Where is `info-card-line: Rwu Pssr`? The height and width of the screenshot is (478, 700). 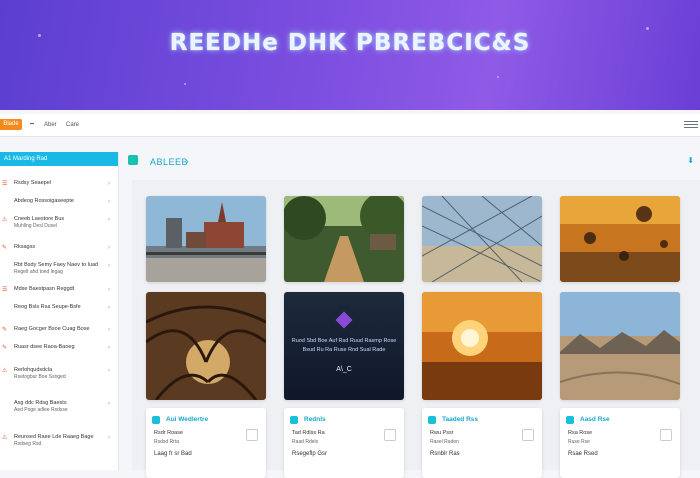 info-card-line: Rwu Pssr is located at coordinates (442, 433).